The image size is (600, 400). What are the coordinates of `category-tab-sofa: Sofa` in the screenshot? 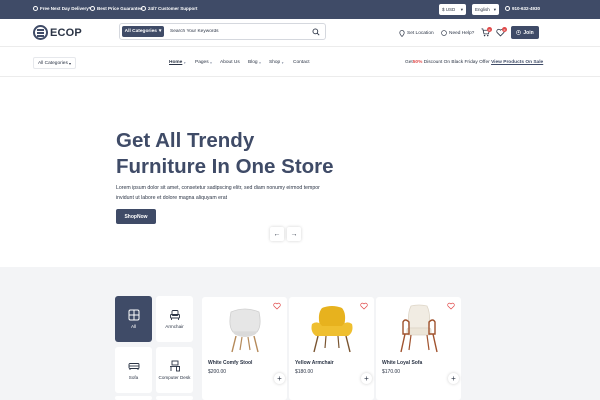 It's located at (133, 370).